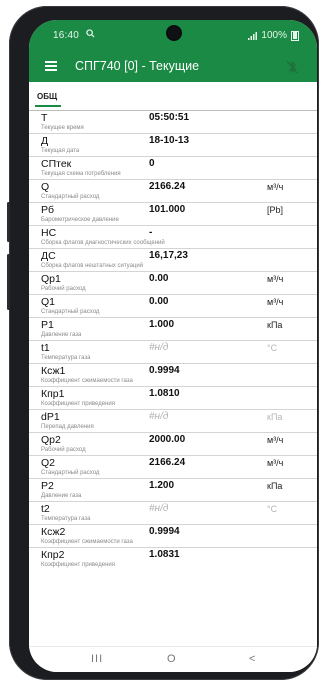 The image size is (328, 686). I want to click on parameter-name: Ксж2, so click(53, 532).